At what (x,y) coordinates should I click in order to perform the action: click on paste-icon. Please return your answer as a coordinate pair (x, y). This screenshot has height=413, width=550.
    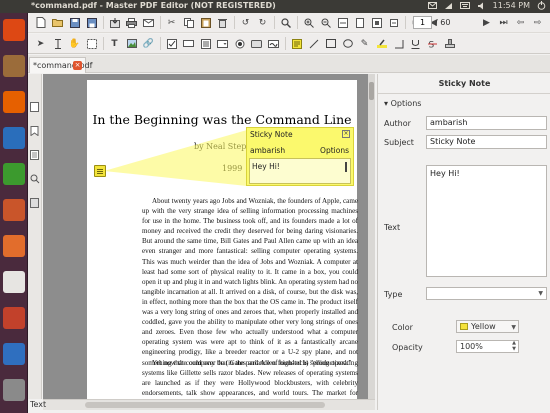
    Looking at the image, I should click on (205, 22).